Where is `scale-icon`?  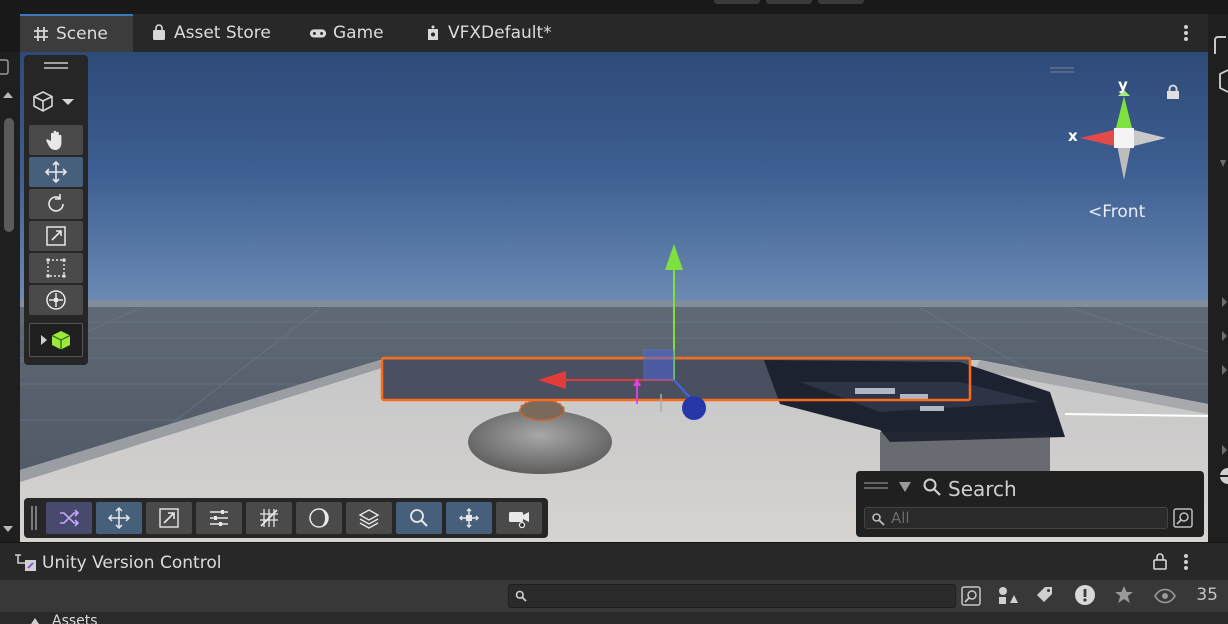 scale-icon is located at coordinates (56, 236).